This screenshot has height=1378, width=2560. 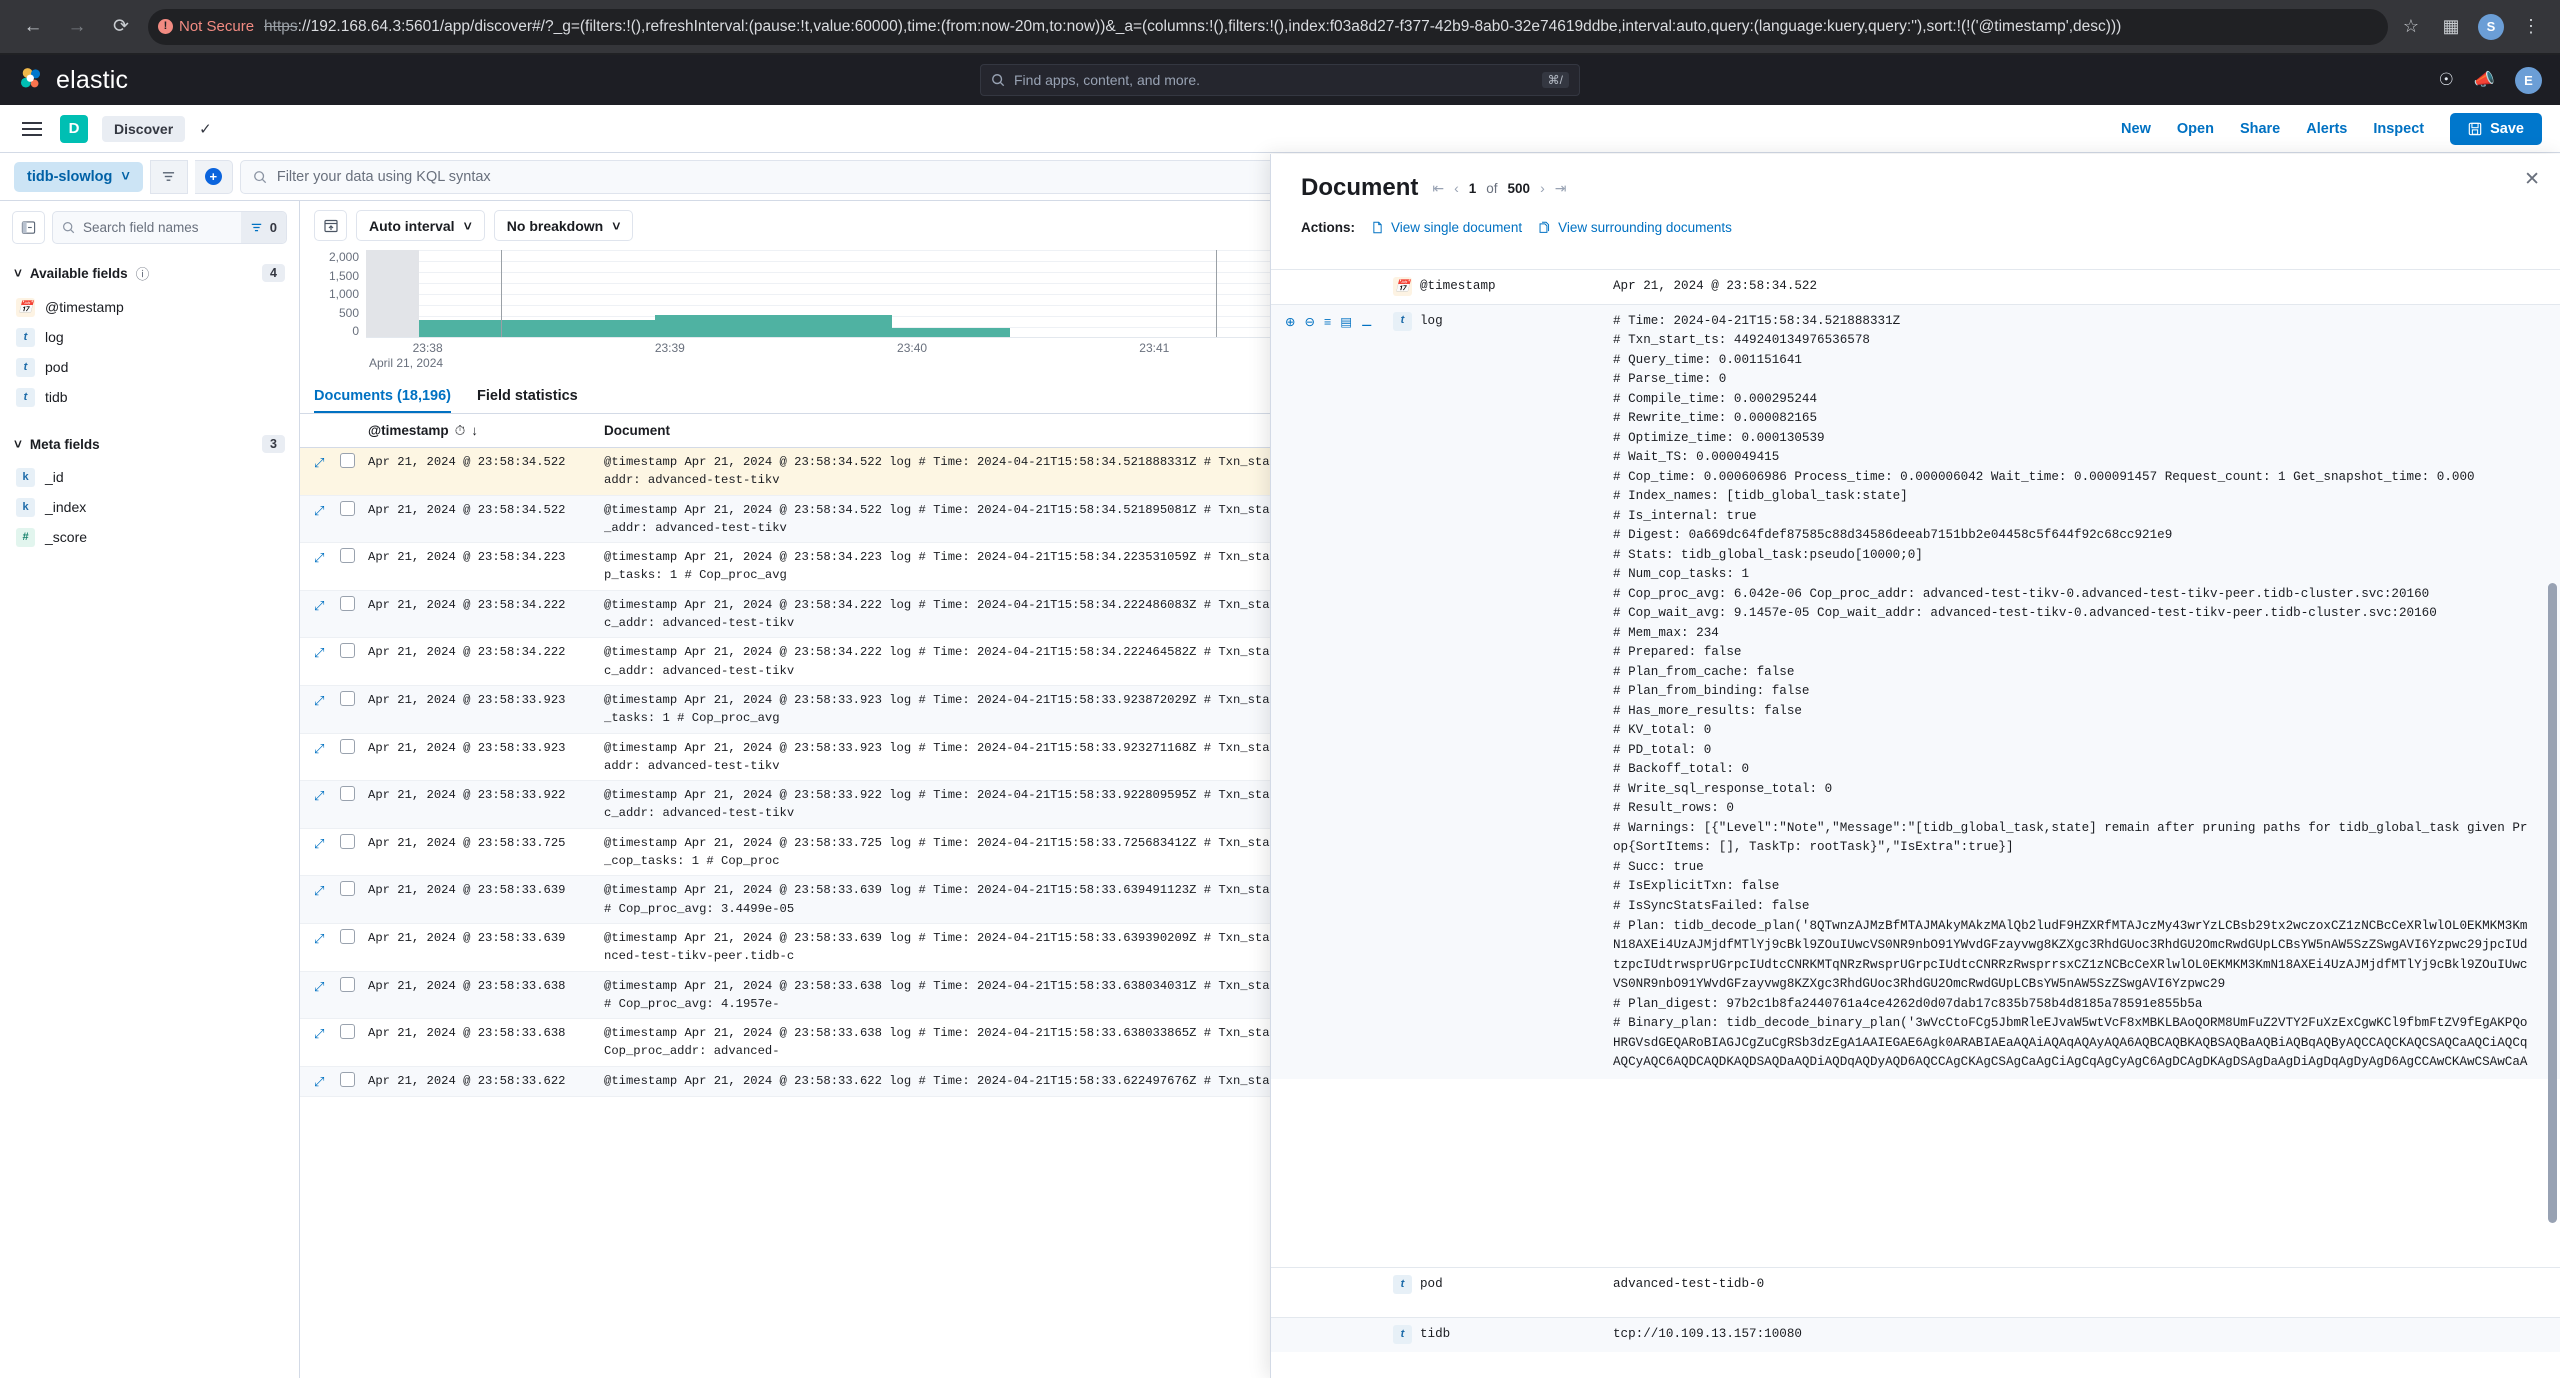 I want to click on hamburger-menu-icon, so click(x=32, y=129).